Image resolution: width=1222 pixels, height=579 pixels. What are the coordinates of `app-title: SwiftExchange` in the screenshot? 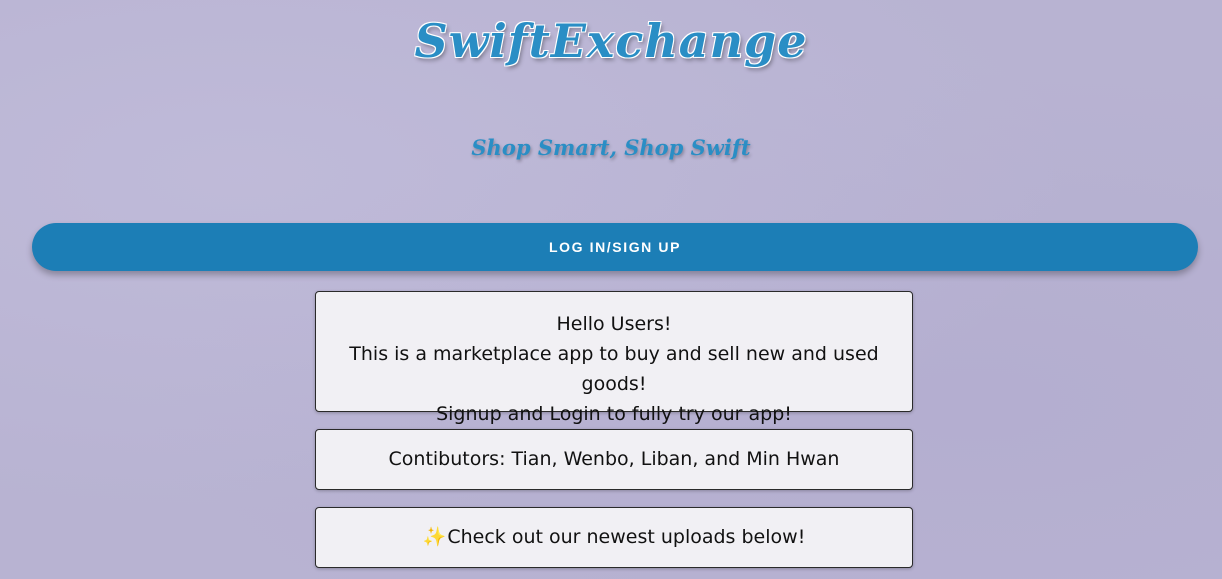 It's located at (611, 41).